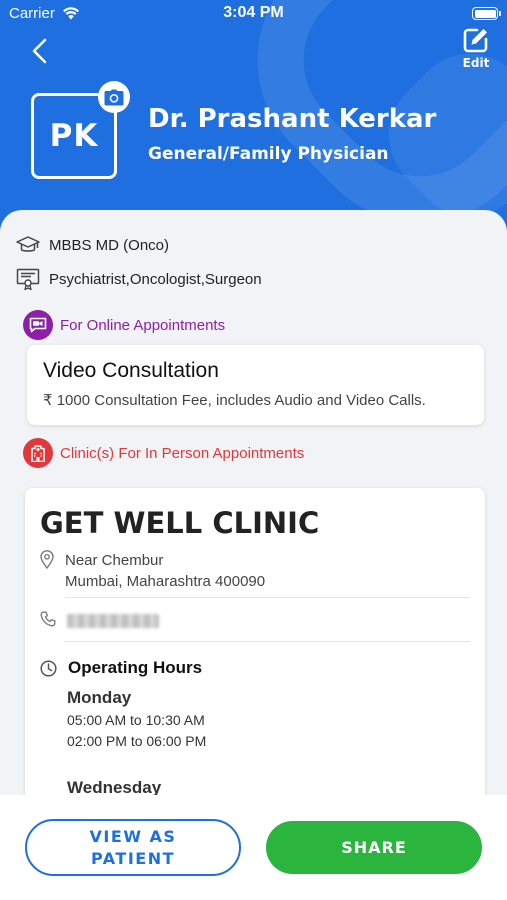 The height and width of the screenshot is (900, 507). What do you see at coordinates (136, 720) in the screenshot?
I see `hours-slot: 05:00 AM to 10:30 AM` at bounding box center [136, 720].